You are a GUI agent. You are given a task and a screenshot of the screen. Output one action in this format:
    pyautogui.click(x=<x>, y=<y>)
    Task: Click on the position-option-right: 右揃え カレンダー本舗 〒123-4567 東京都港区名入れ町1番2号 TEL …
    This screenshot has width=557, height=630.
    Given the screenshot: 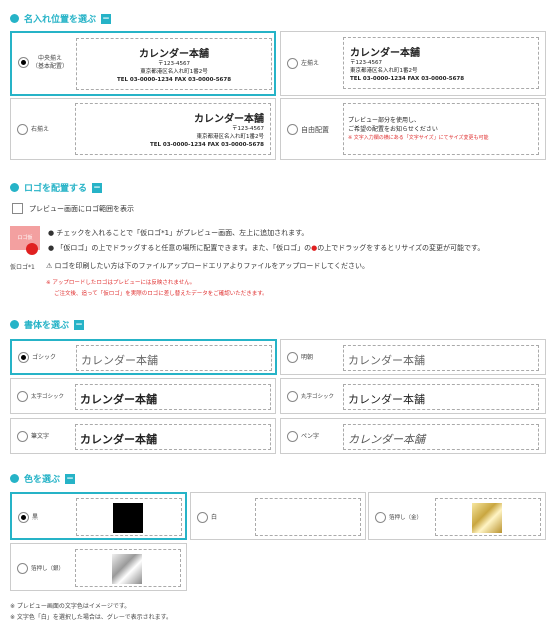 What is the action you would take?
    pyautogui.click(x=143, y=129)
    